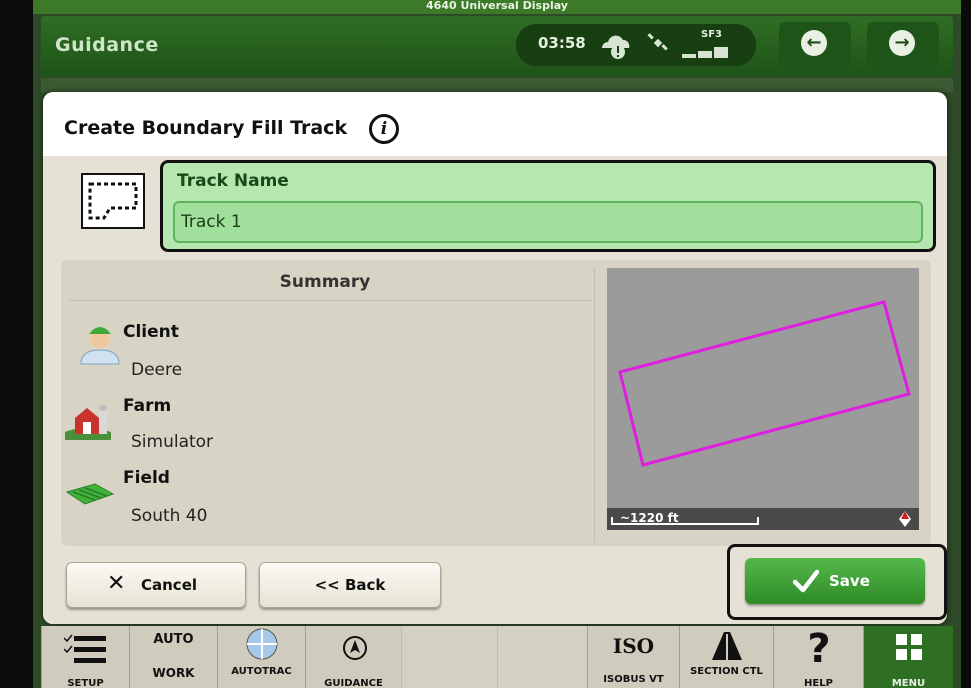 The width and height of the screenshot is (971, 688). I want to click on back-nav-button: ←, so click(815, 45).